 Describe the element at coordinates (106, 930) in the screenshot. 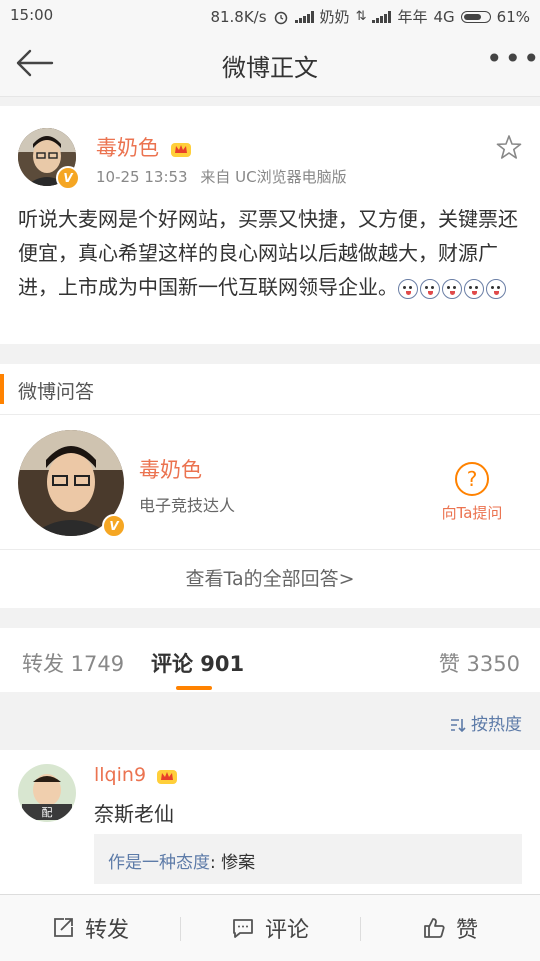

I see `repost-label: 转发` at that location.